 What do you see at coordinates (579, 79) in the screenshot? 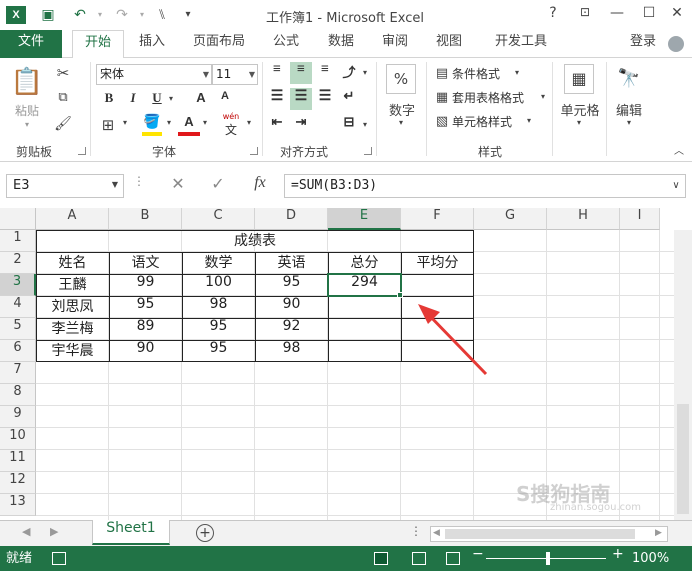
I see `cells-icon: ▦` at bounding box center [579, 79].